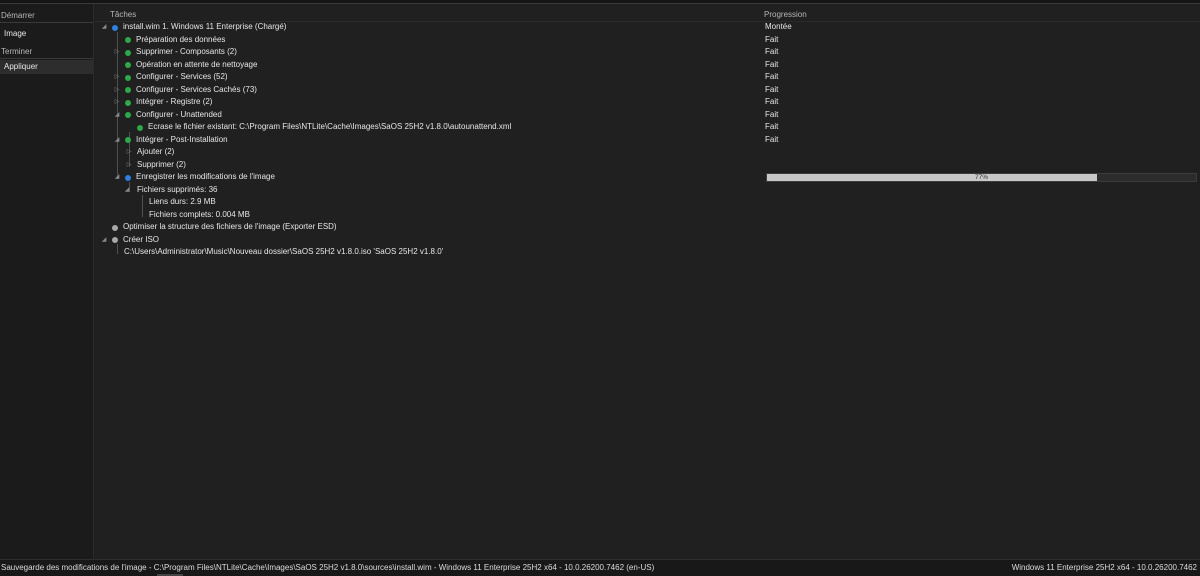 This screenshot has height=576, width=1200. What do you see at coordinates (46, 34) in the screenshot?
I see `sidebar-item-image: Image` at bounding box center [46, 34].